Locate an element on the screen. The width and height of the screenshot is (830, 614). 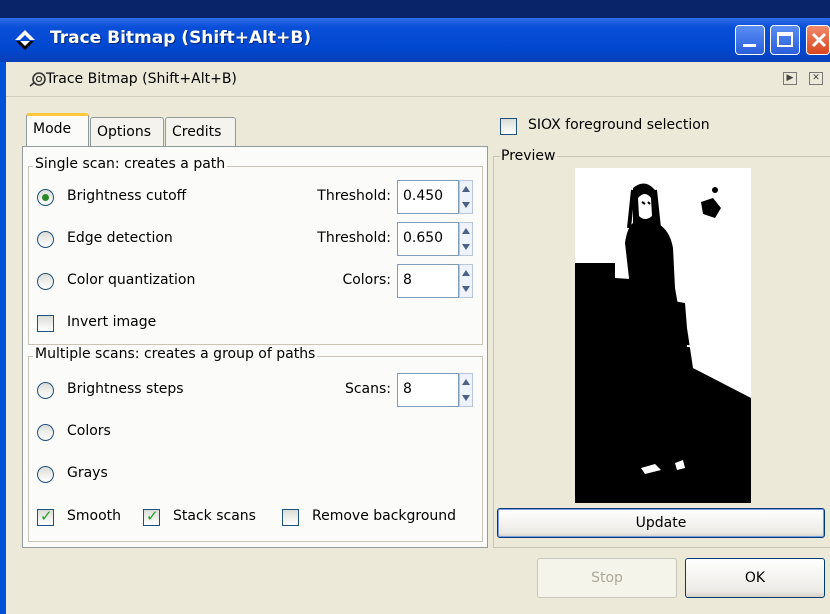
brightness-steps-radio is located at coordinates (45, 390).